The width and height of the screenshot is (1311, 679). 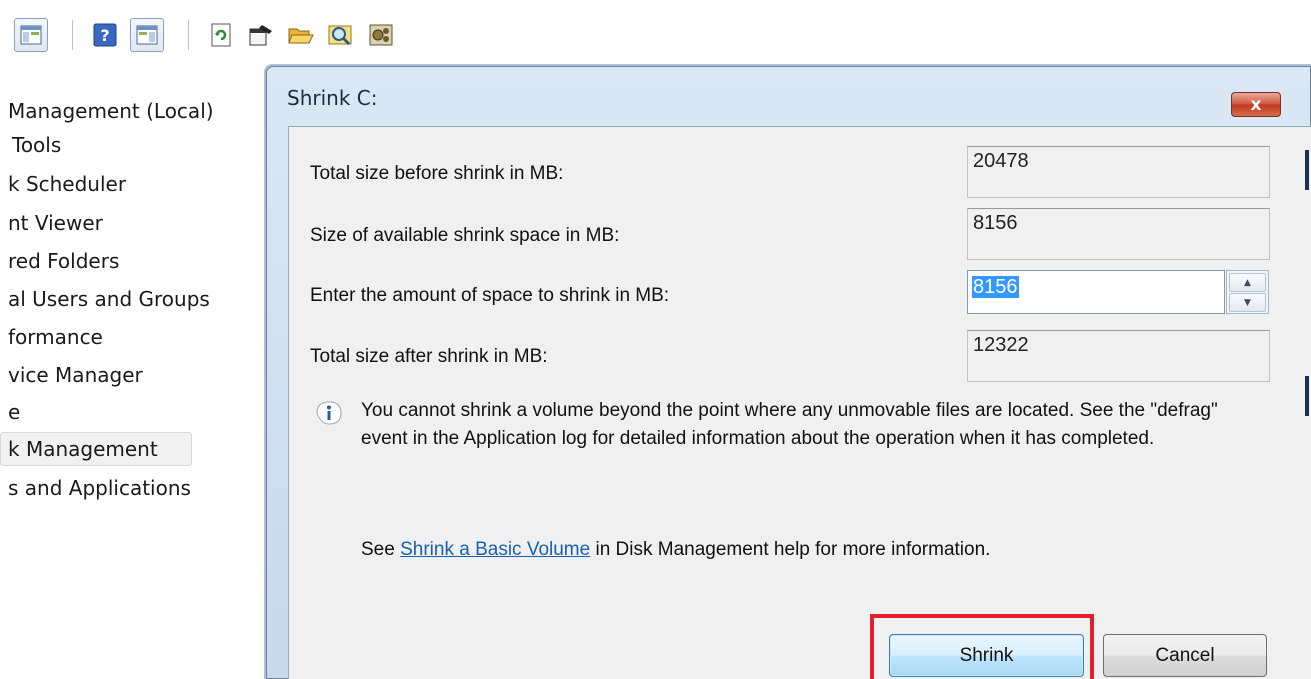 I want to click on tree-item-event-viewer: nt Viewer, so click(x=51, y=223).